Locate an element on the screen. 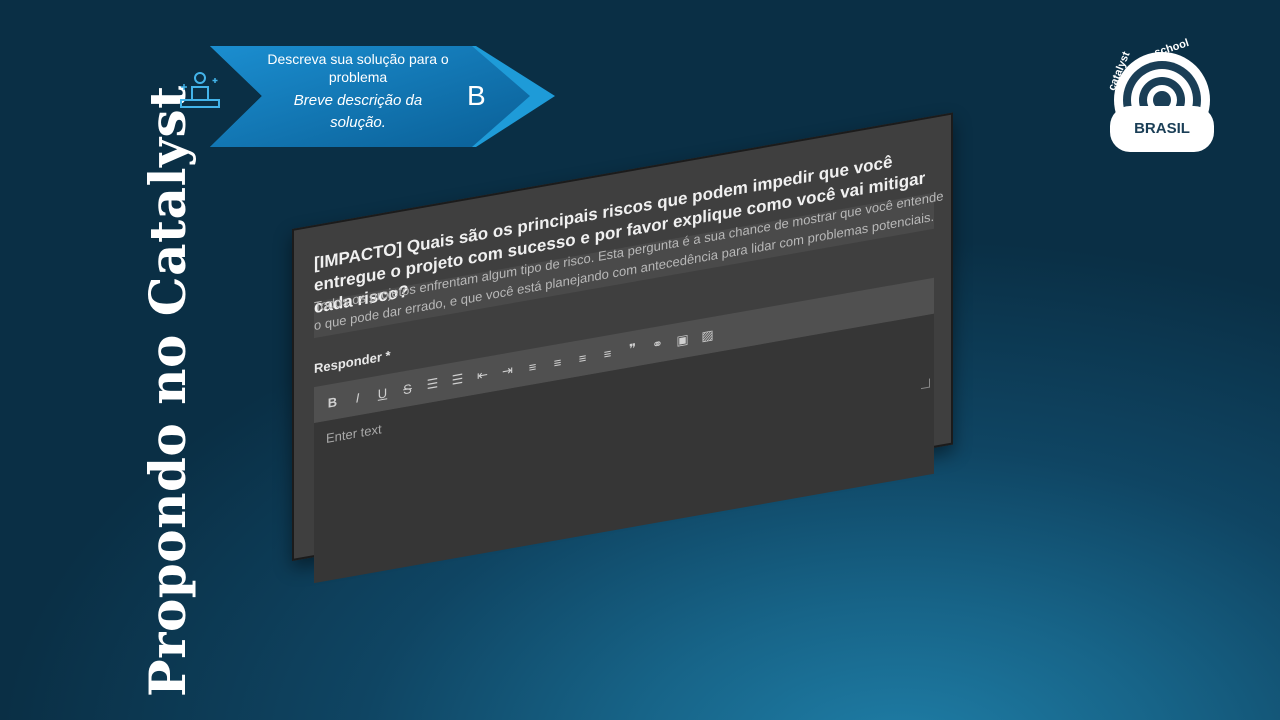 Image resolution: width=1280 pixels, height=720 pixels. step-banner-subtitle: Breve descrição da solução. is located at coordinates (358, 111).